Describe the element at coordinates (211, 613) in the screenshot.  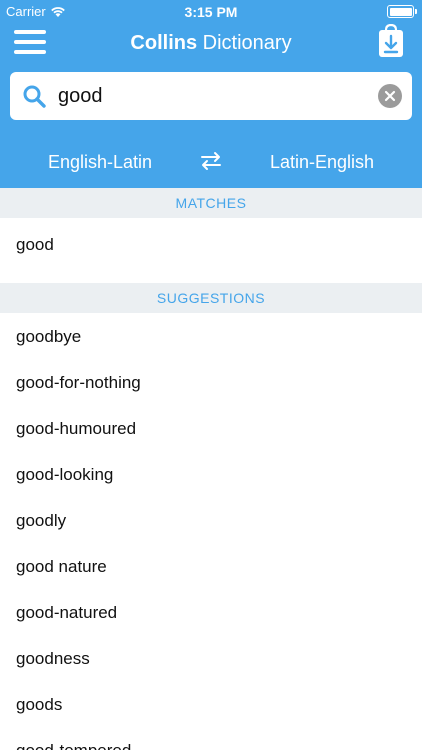
I see `suggestion-item: good-natured` at that location.